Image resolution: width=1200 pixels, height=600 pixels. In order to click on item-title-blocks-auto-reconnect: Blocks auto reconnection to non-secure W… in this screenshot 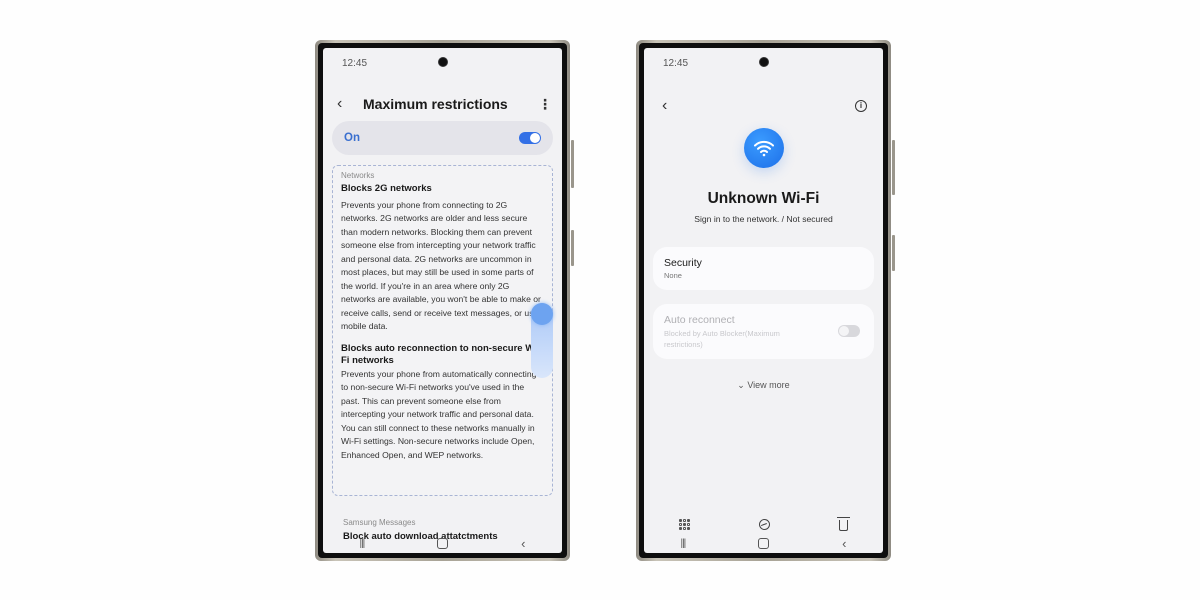, I will do `click(440, 354)`.